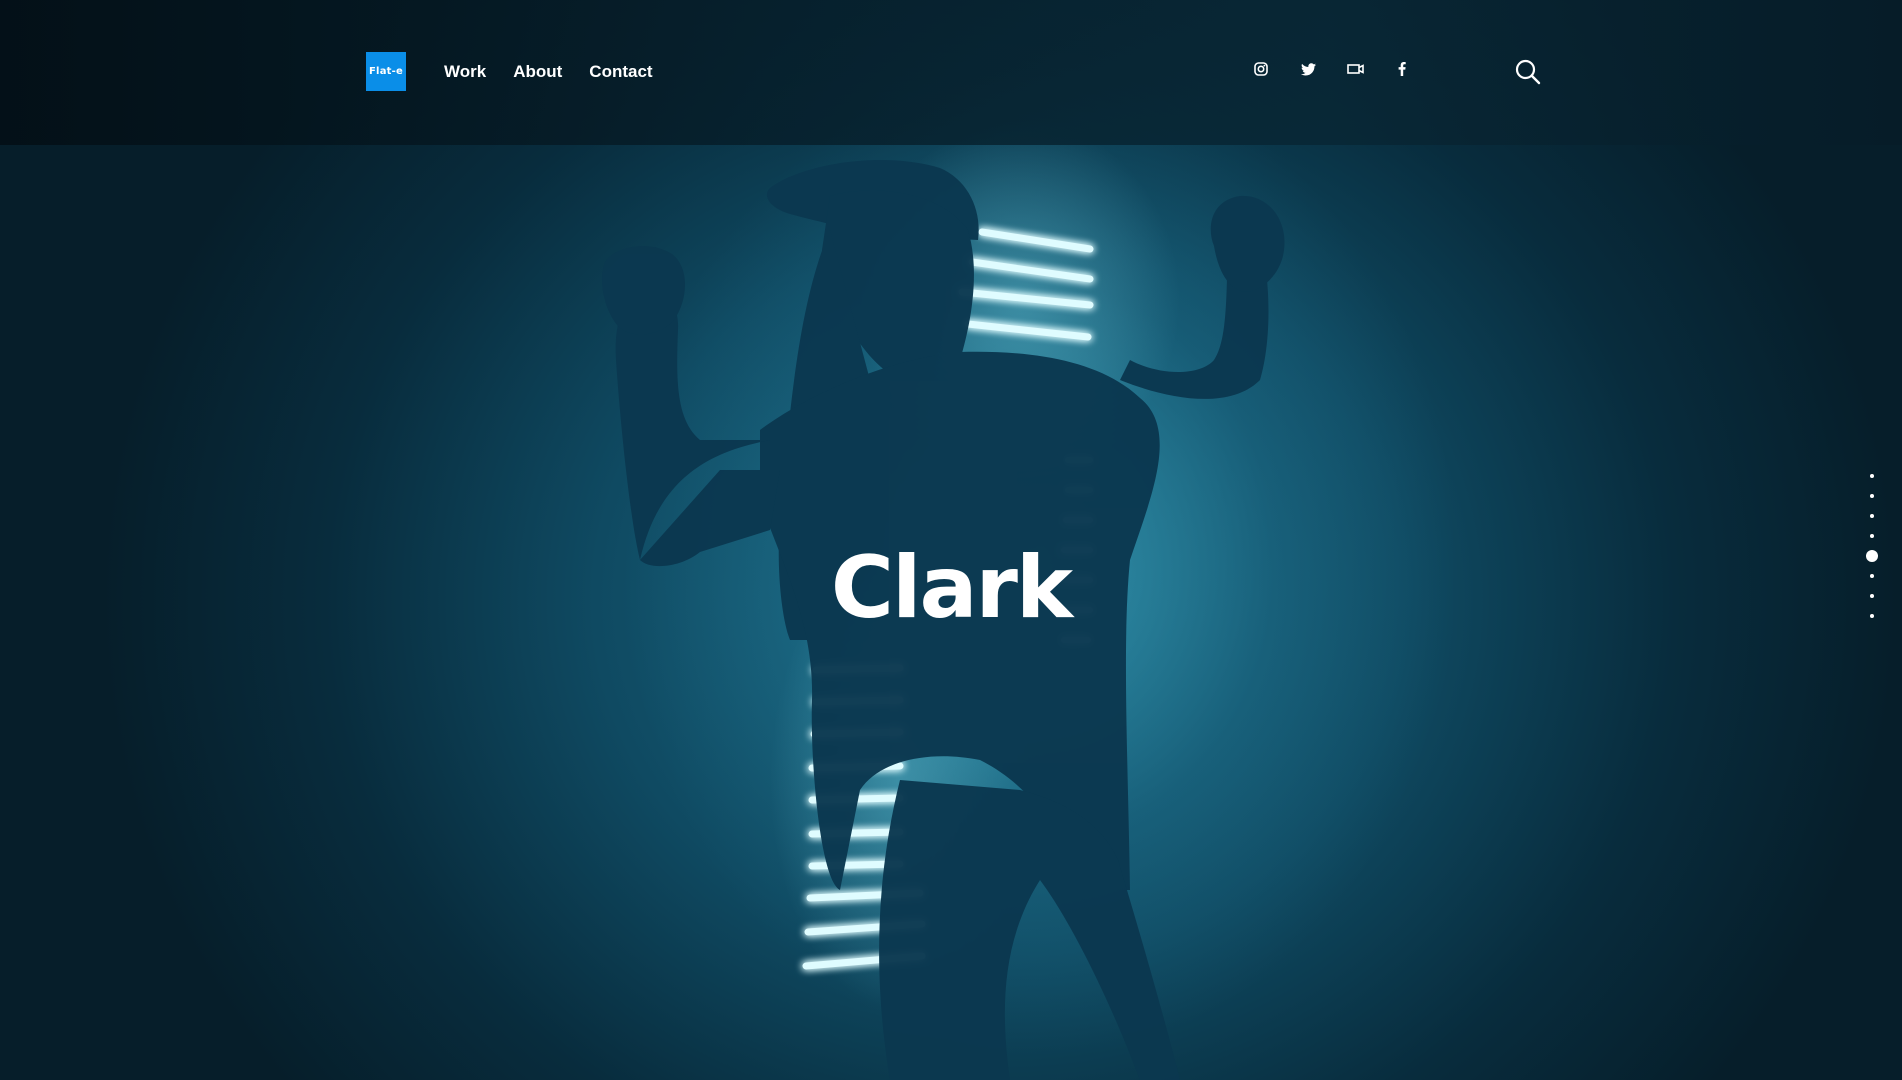 Image resolution: width=1902 pixels, height=1080 pixels. What do you see at coordinates (1402, 69) in the screenshot?
I see `facebook-icon` at bounding box center [1402, 69].